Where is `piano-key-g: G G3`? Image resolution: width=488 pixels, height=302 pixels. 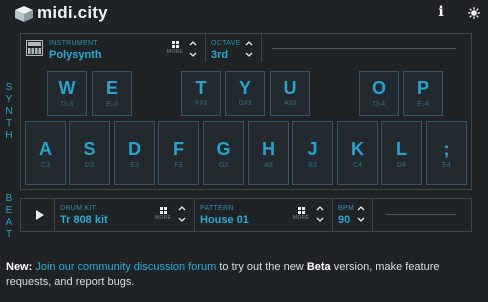
piano-key-g: G G3 is located at coordinates (223, 153).